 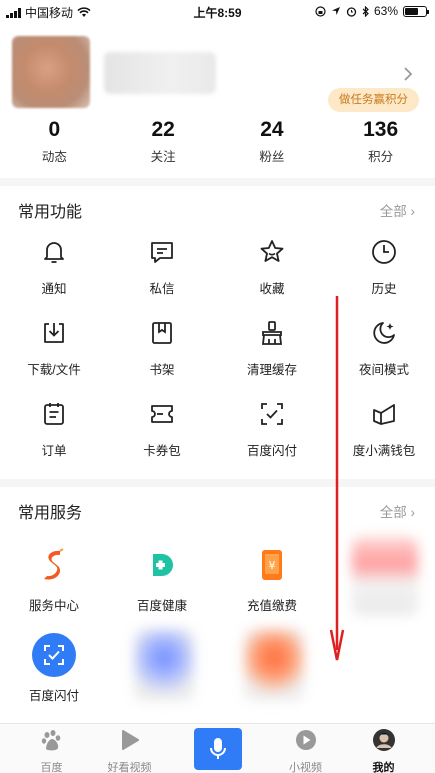 What do you see at coordinates (272, 251) in the screenshot?
I see `star-icon` at bounding box center [272, 251].